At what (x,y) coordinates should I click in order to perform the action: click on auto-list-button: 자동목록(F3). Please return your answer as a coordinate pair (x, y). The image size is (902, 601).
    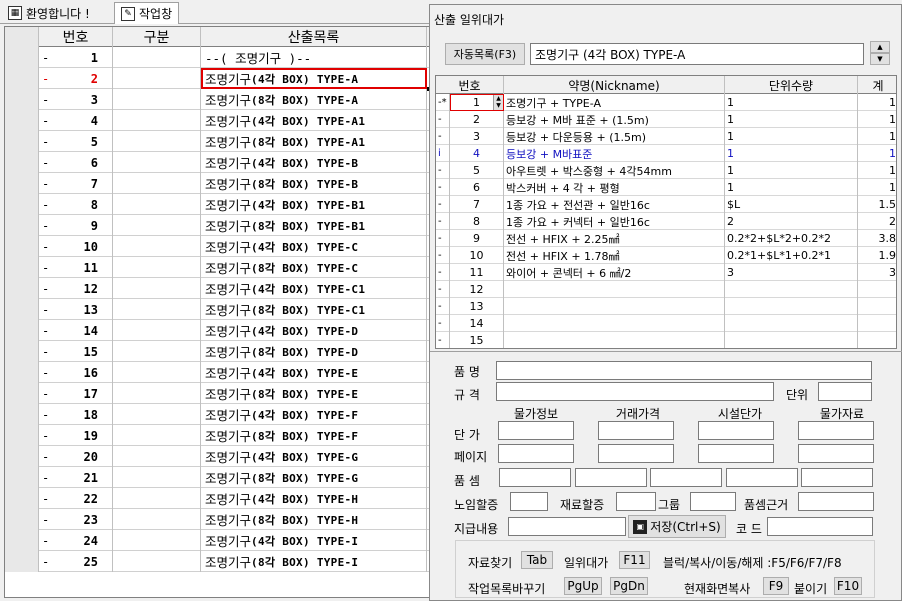
    Looking at the image, I should click on (485, 54).